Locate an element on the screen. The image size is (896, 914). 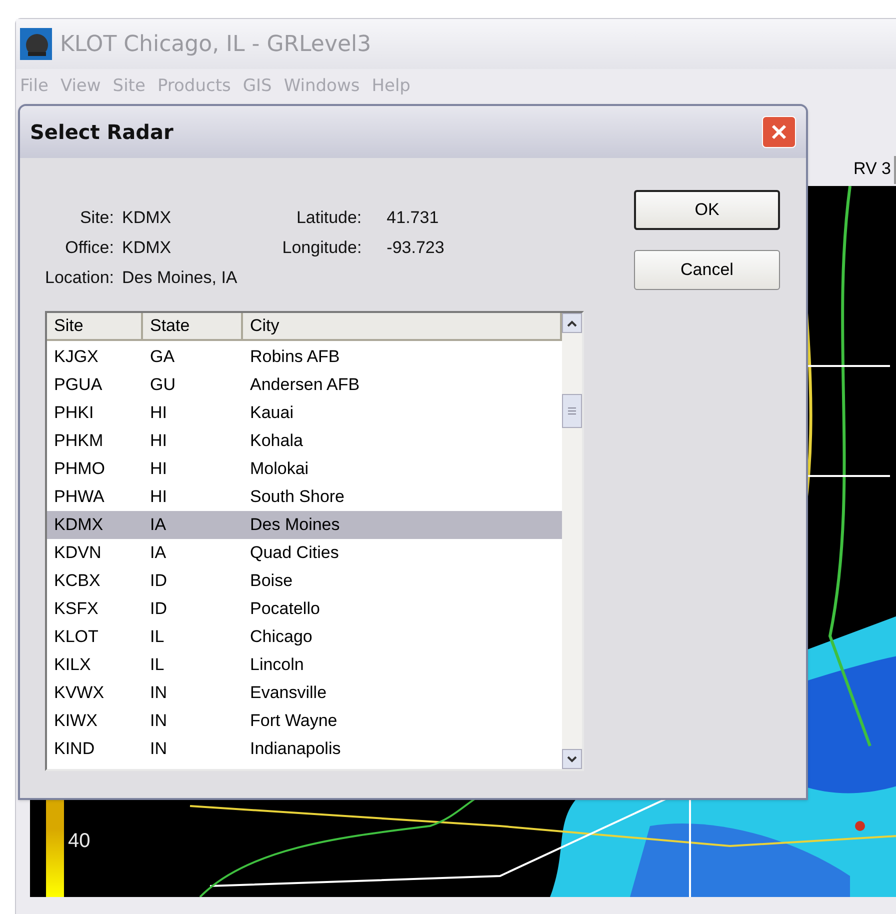
table-cell-text: Robins AFB is located at coordinates (295, 357).